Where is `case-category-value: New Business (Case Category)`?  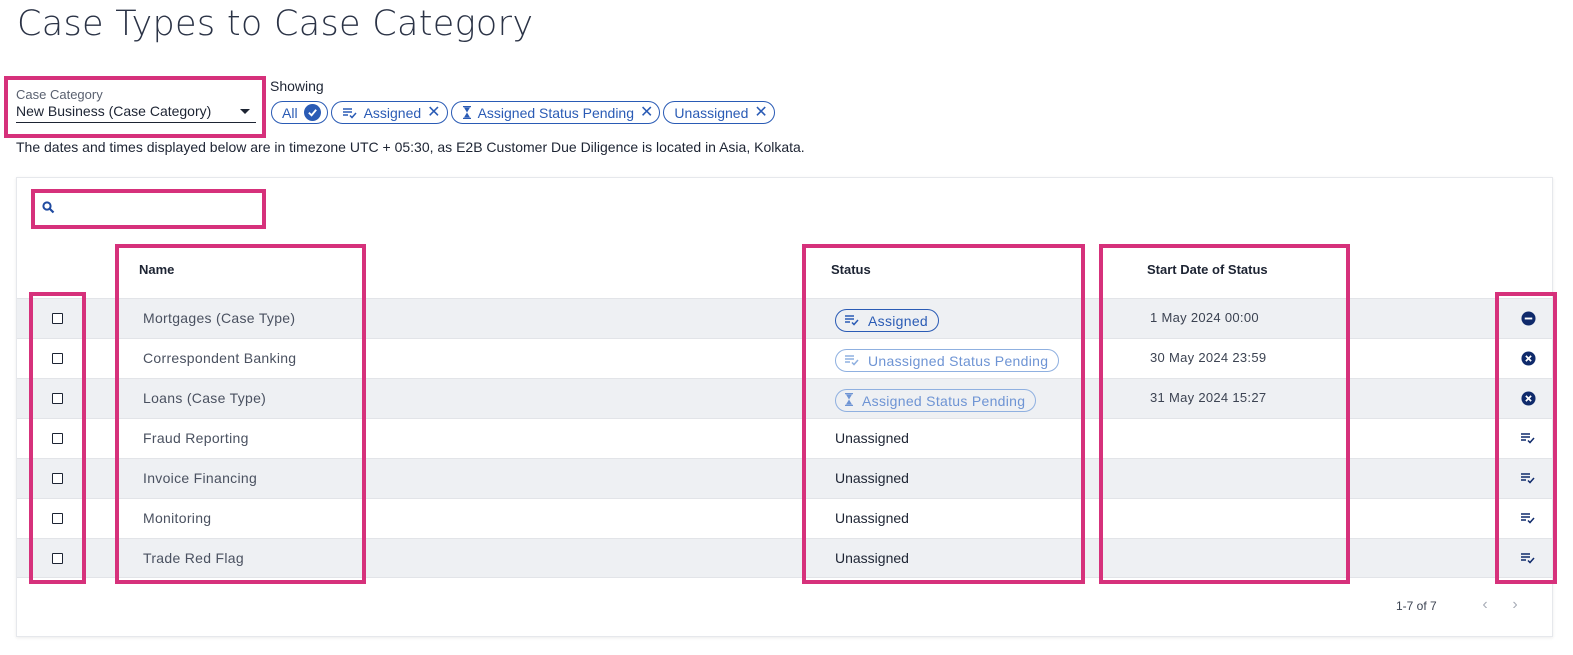 case-category-value: New Business (Case Category) is located at coordinates (136, 112).